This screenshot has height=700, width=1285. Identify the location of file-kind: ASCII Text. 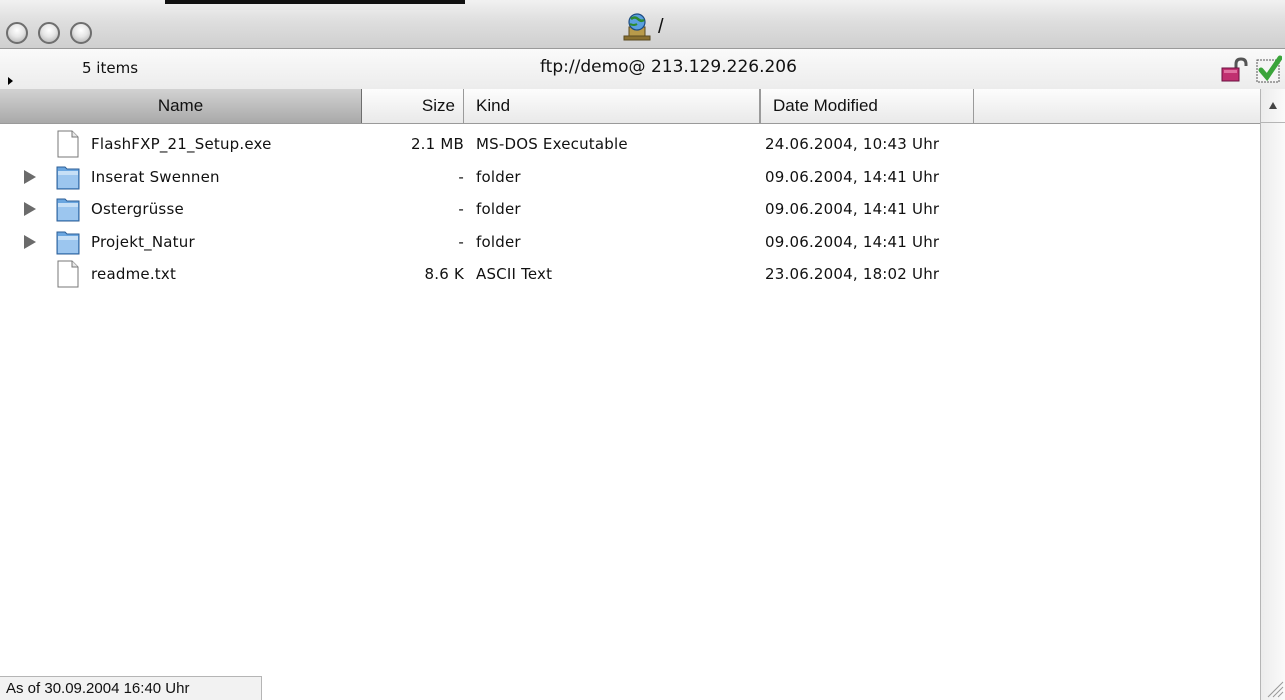
(514, 274).